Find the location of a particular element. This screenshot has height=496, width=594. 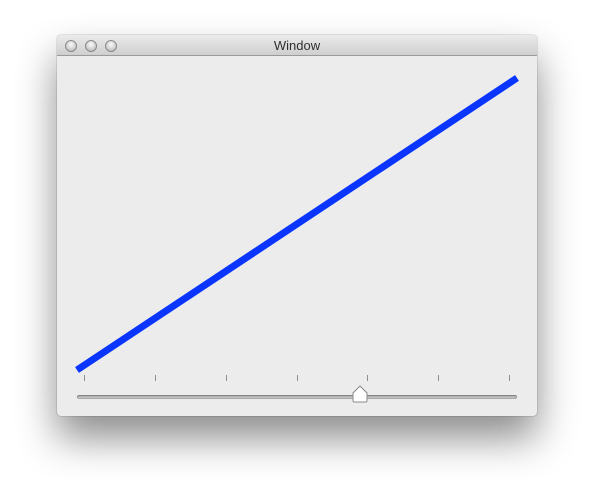

title-bar: Window is located at coordinates (297, 45).